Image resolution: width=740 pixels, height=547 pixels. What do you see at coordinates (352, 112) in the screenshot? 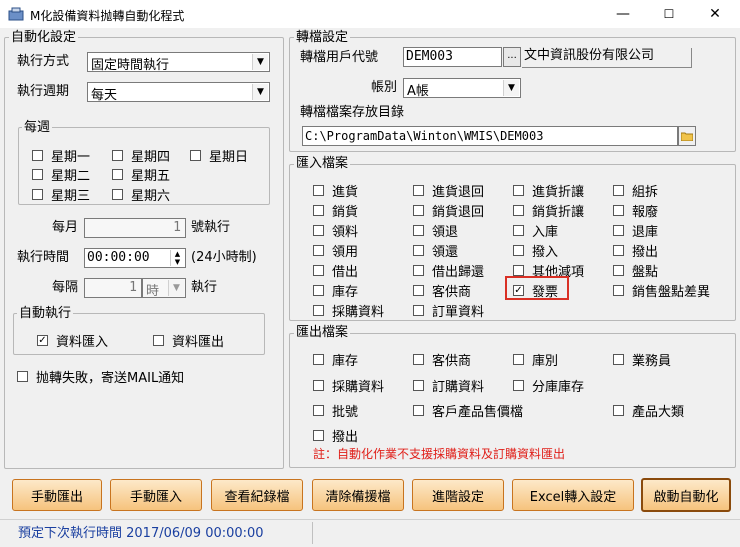
I see `path-label: 轉檔檔案存放目錄` at bounding box center [352, 112].